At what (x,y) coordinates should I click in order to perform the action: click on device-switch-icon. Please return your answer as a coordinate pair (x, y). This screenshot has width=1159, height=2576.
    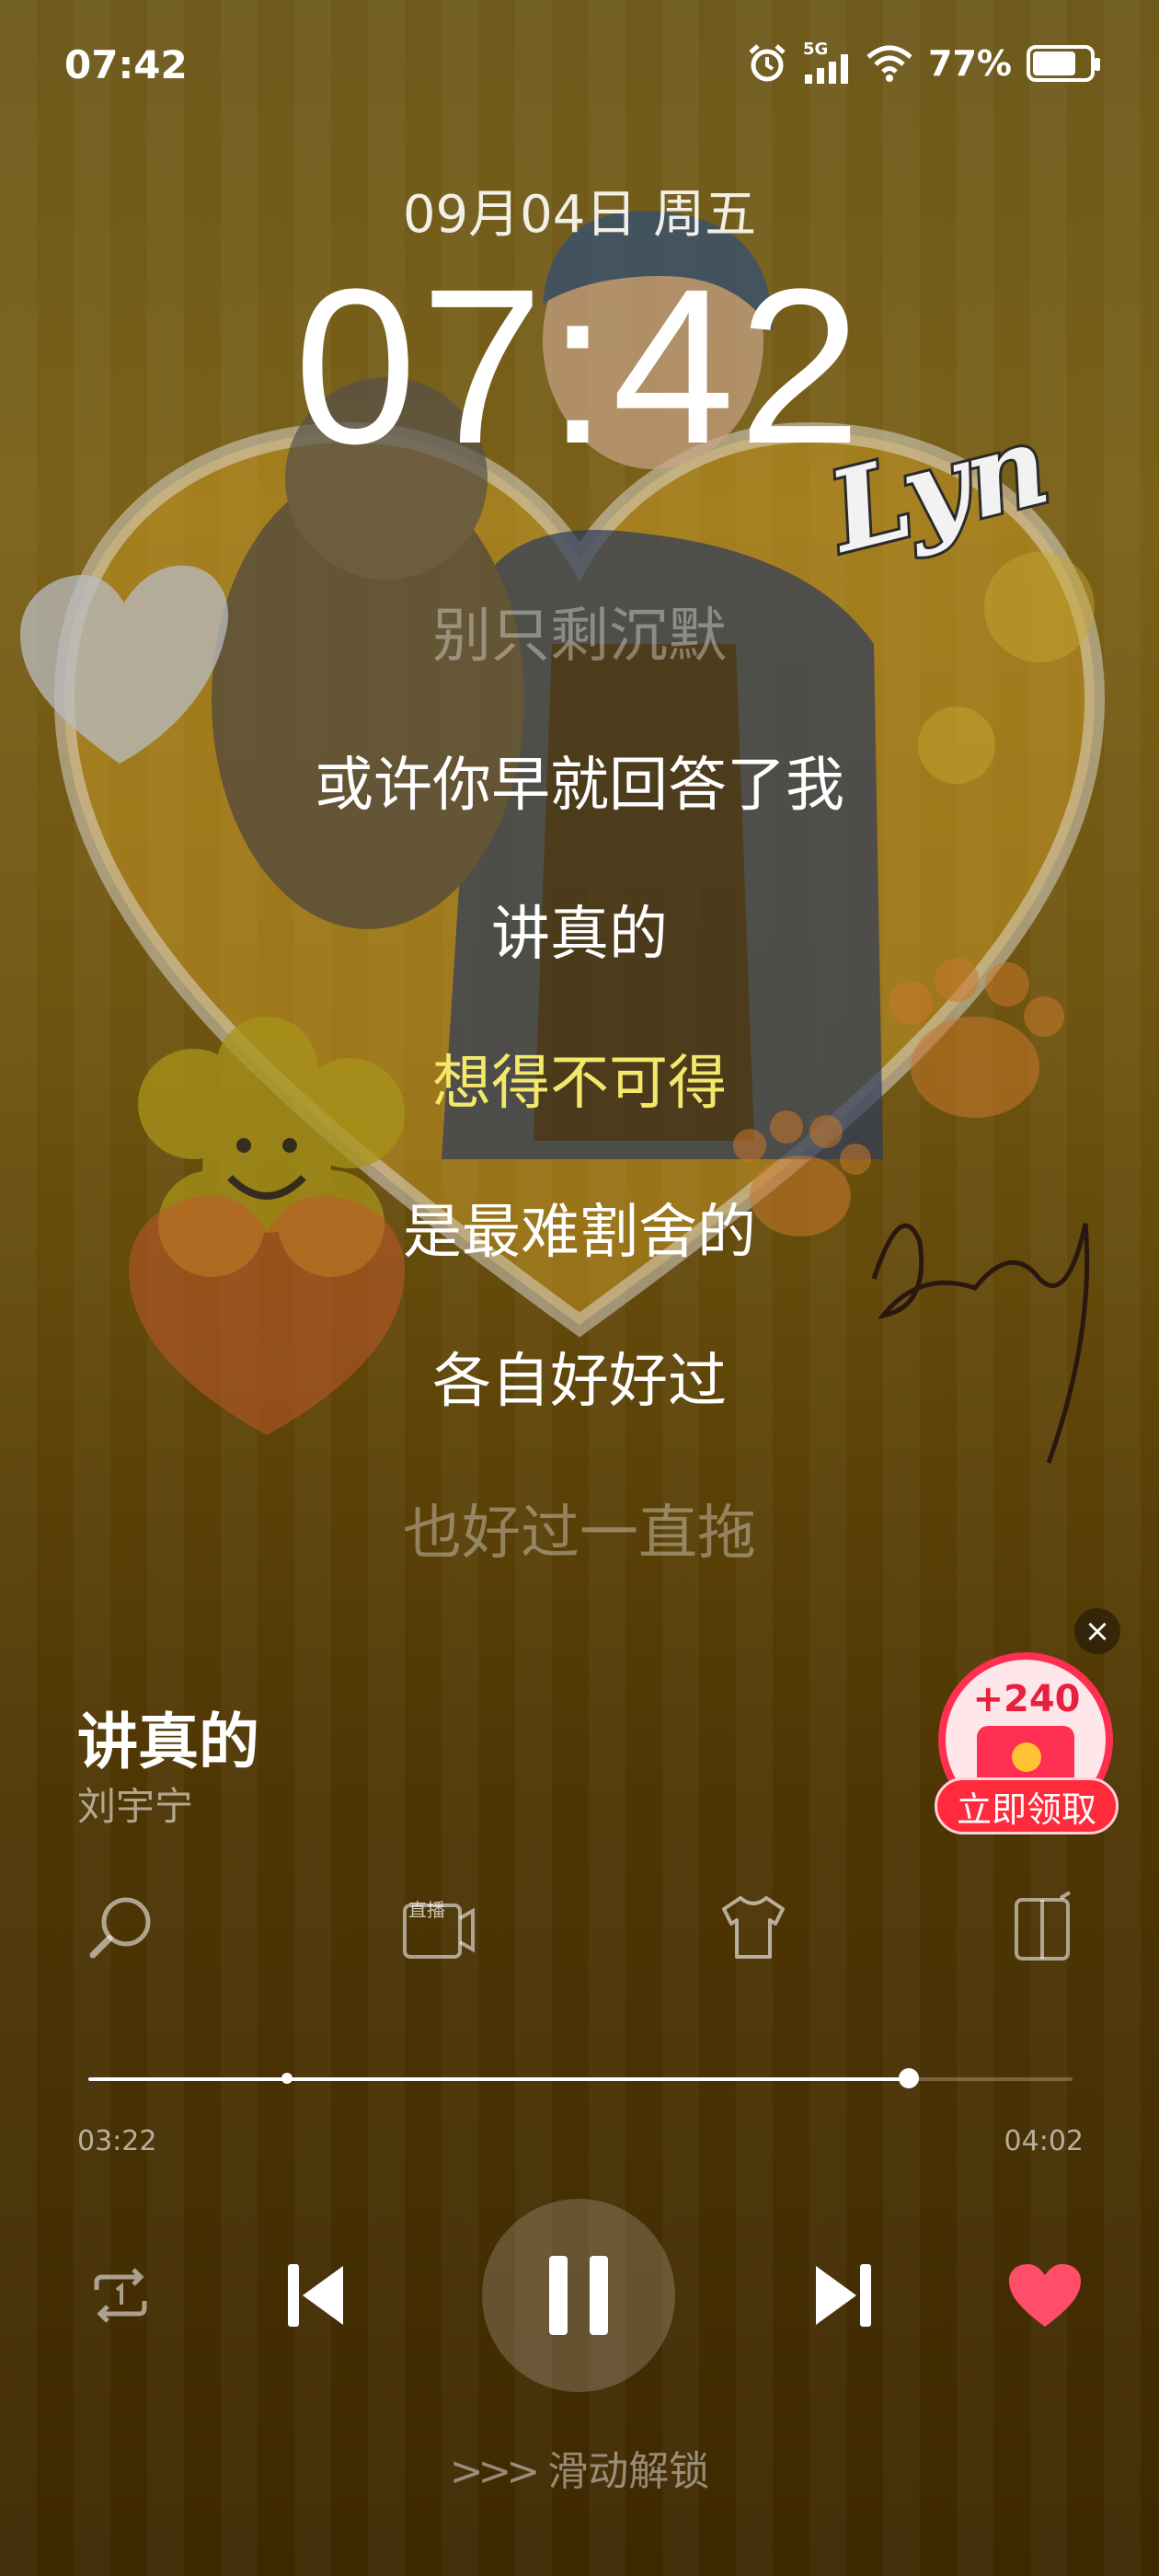
    Looking at the image, I should click on (1043, 1926).